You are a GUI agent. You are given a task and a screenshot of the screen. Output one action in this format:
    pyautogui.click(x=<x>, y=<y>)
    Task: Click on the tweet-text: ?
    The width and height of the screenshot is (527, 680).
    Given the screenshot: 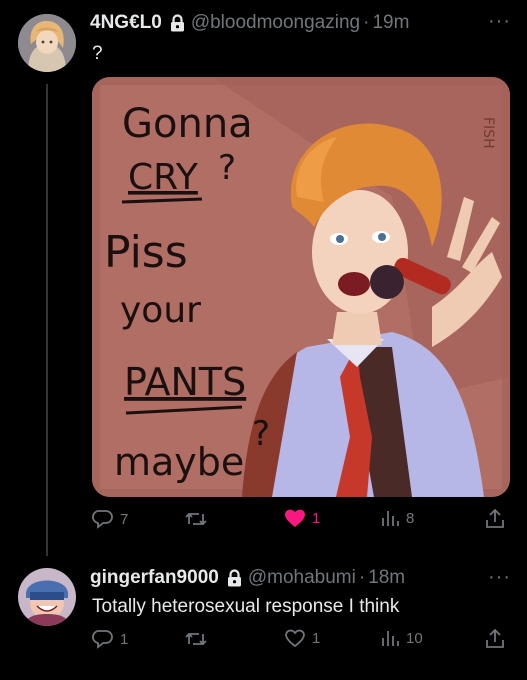 What is the action you would take?
    pyautogui.click(x=97, y=53)
    